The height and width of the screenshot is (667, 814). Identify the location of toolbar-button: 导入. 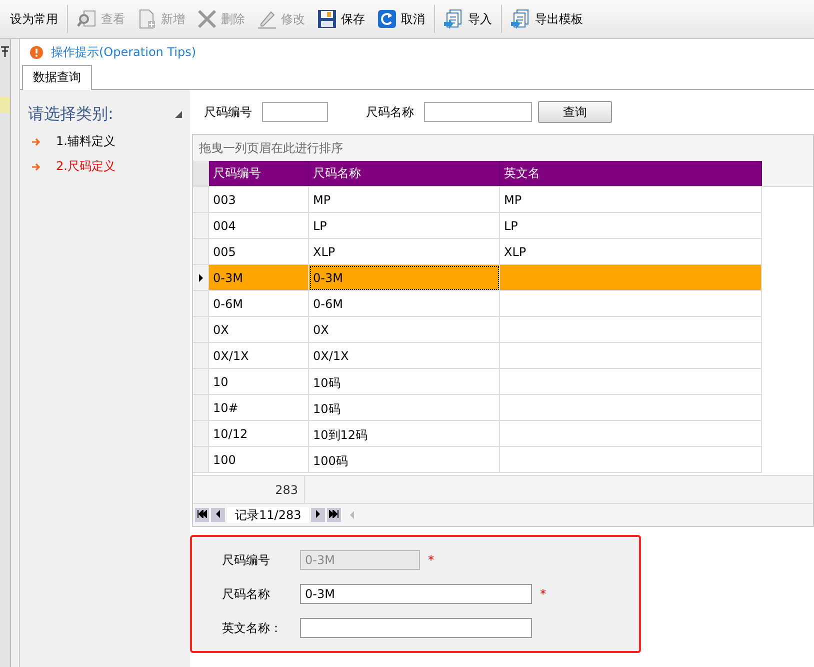
(468, 19).